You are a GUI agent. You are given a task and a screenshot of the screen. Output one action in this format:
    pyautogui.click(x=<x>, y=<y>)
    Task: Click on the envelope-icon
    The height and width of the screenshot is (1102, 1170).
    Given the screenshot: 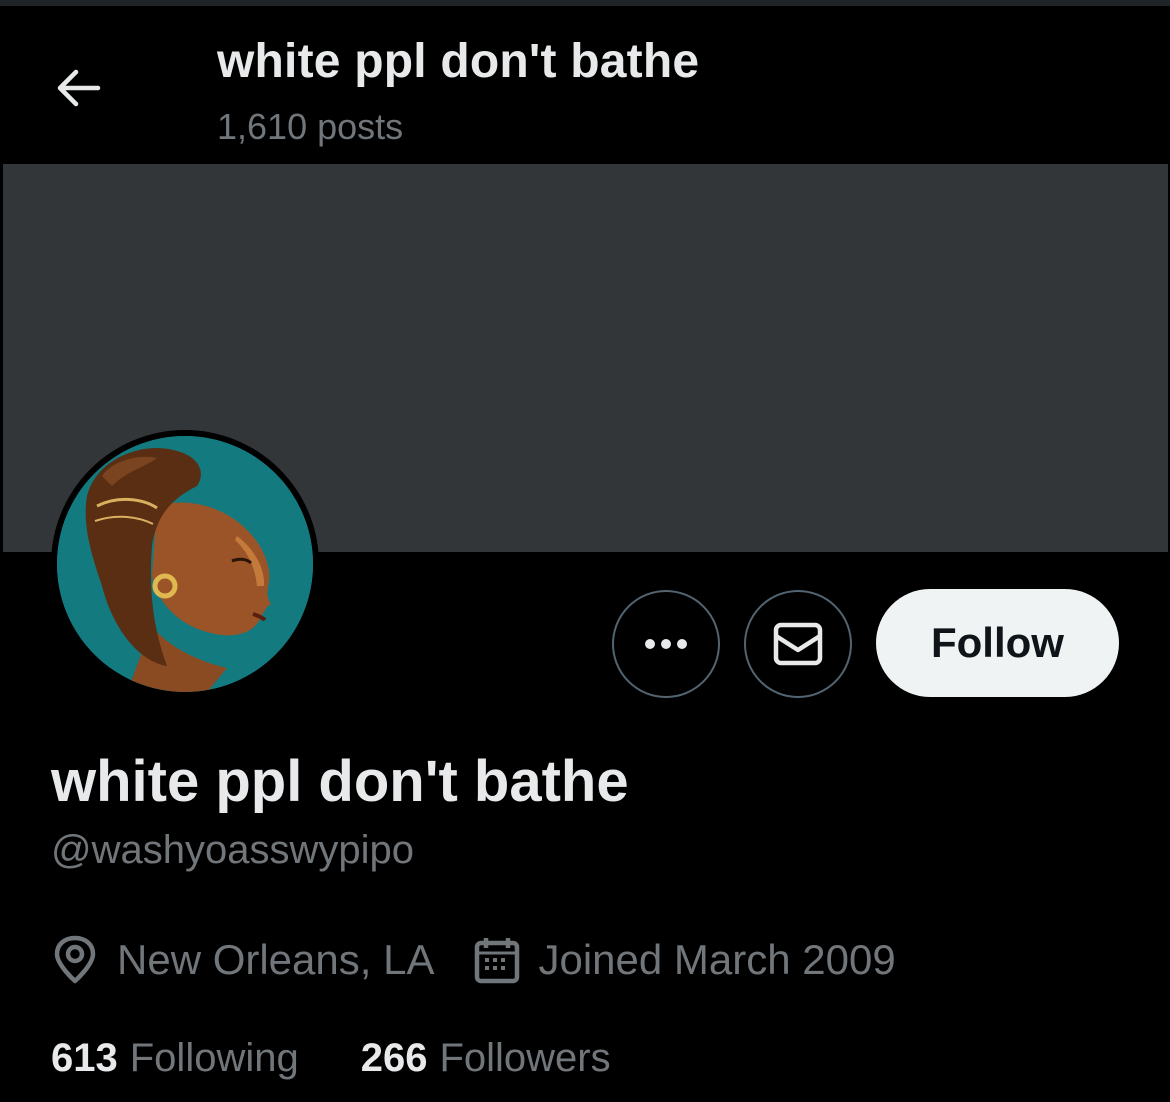 What is the action you would take?
    pyautogui.click(x=798, y=644)
    